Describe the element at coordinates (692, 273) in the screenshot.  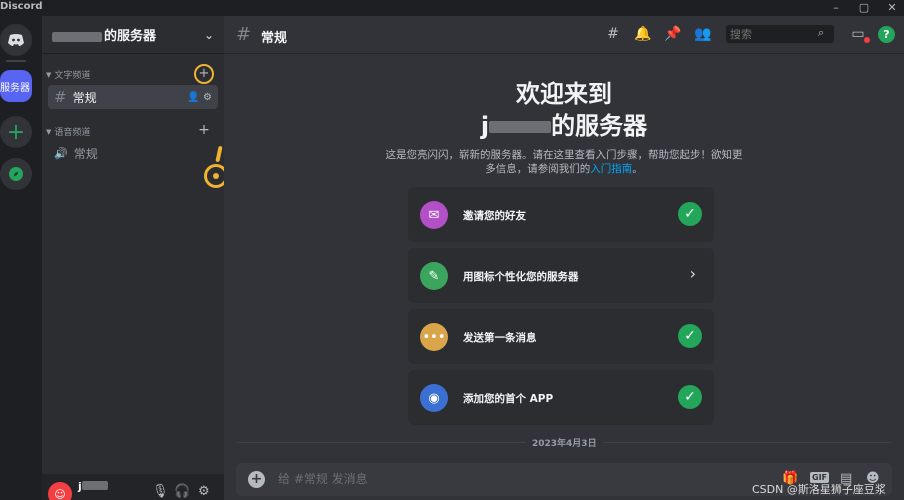
I see `chevron-right-icon: ›` at that location.